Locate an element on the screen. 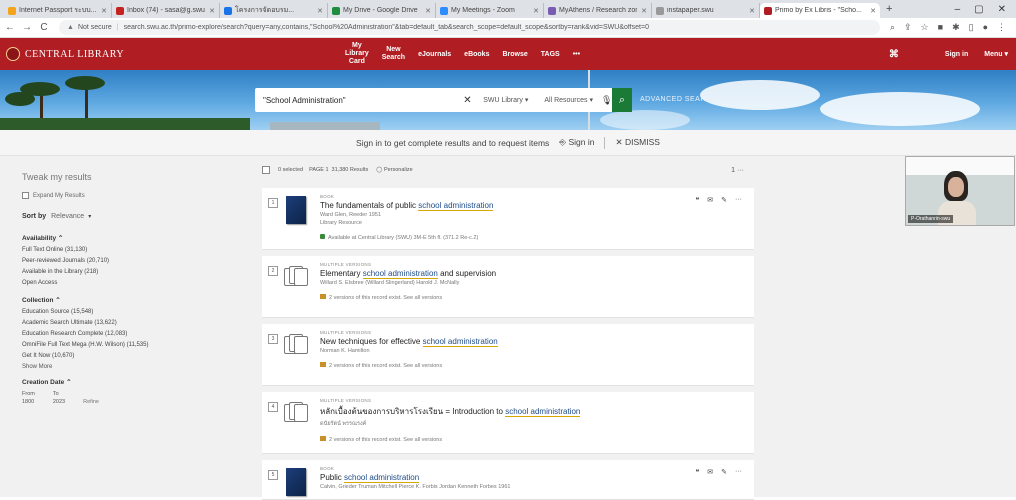 The image size is (1016, 500). result-select-checkbox: 5 is located at coordinates (273, 475).